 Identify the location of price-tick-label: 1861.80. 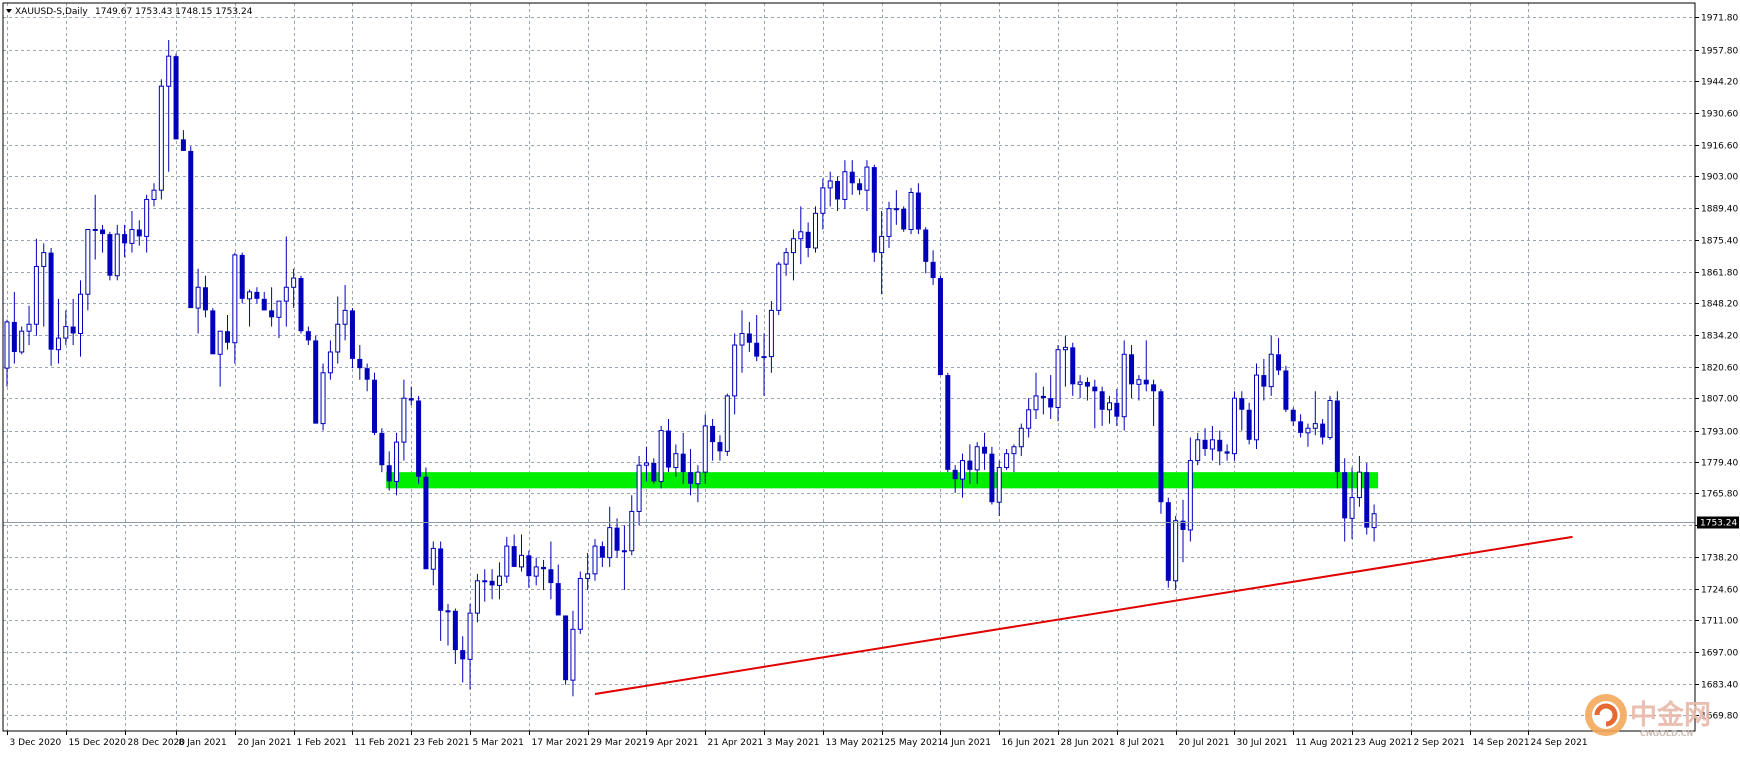
(1719, 274).